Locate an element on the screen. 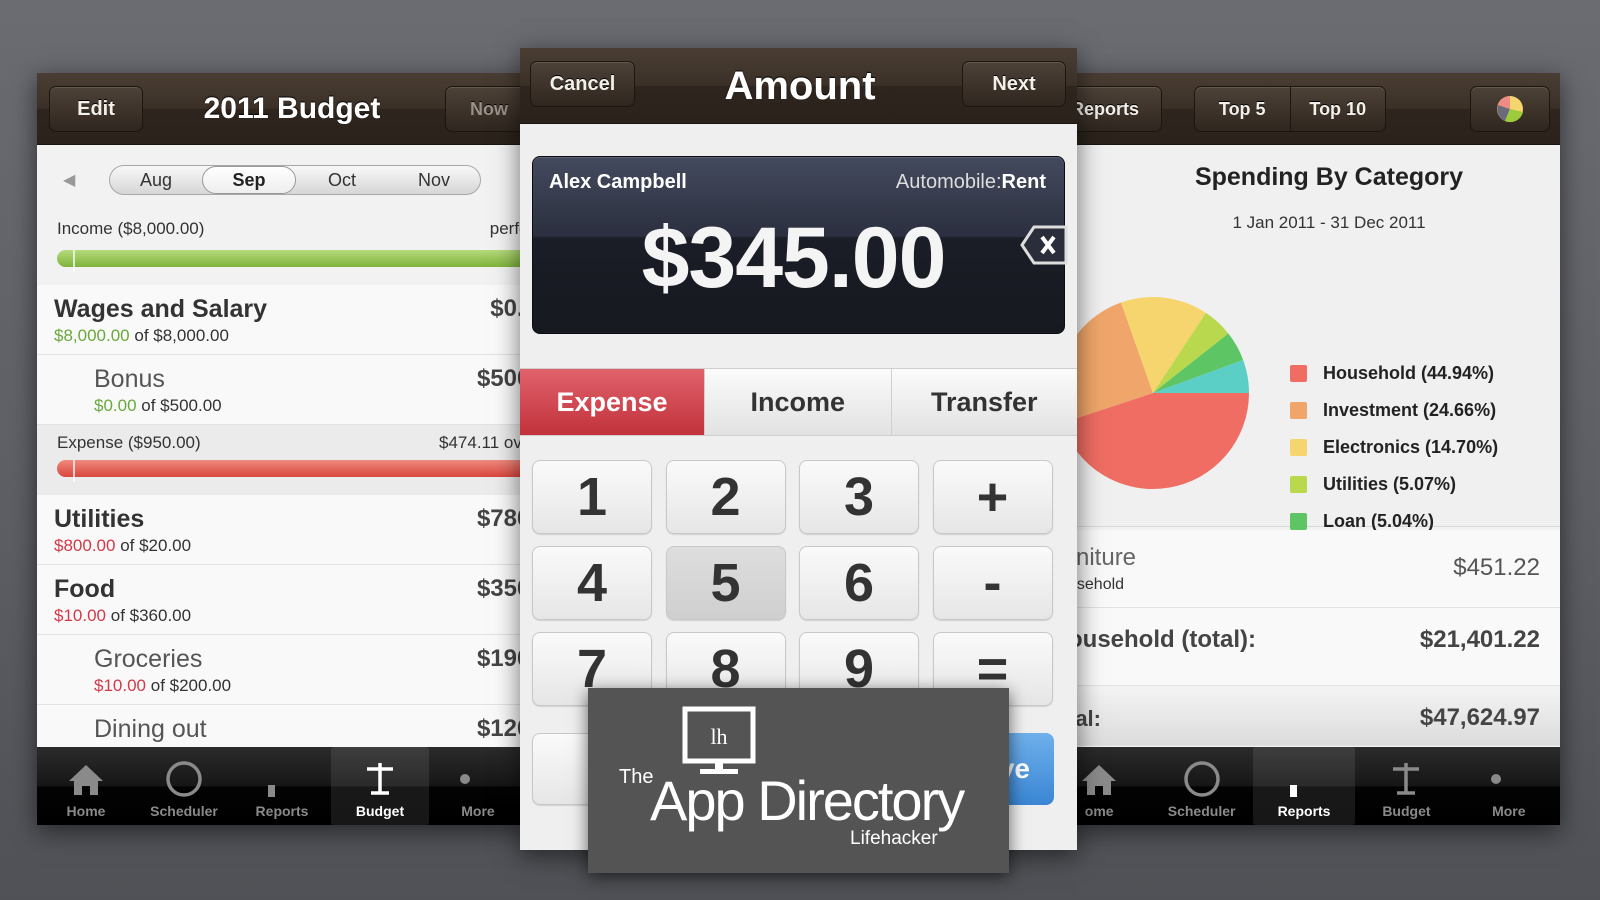 The width and height of the screenshot is (1600, 900). month-aug: Aug is located at coordinates (156, 180).